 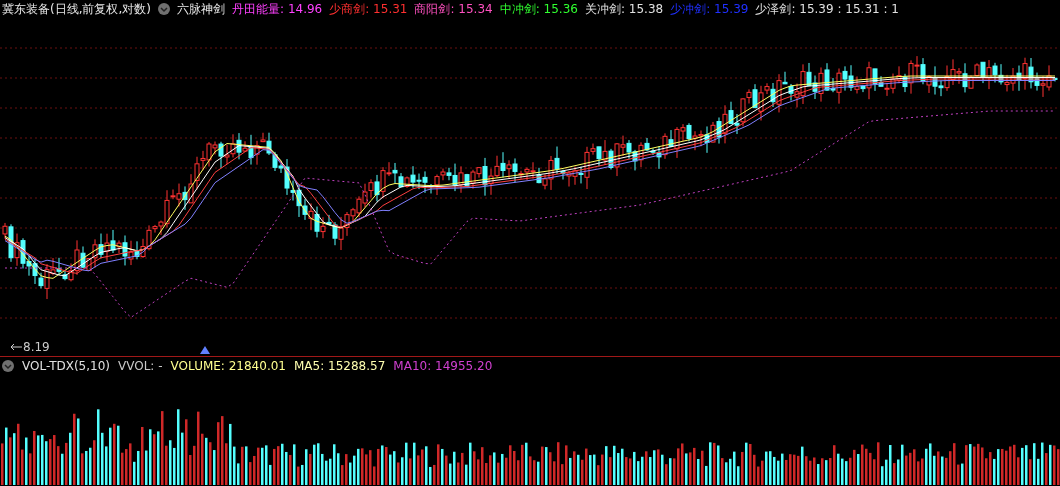 I want to click on volume-value: MA5: 15288.57, so click(x=340, y=366).